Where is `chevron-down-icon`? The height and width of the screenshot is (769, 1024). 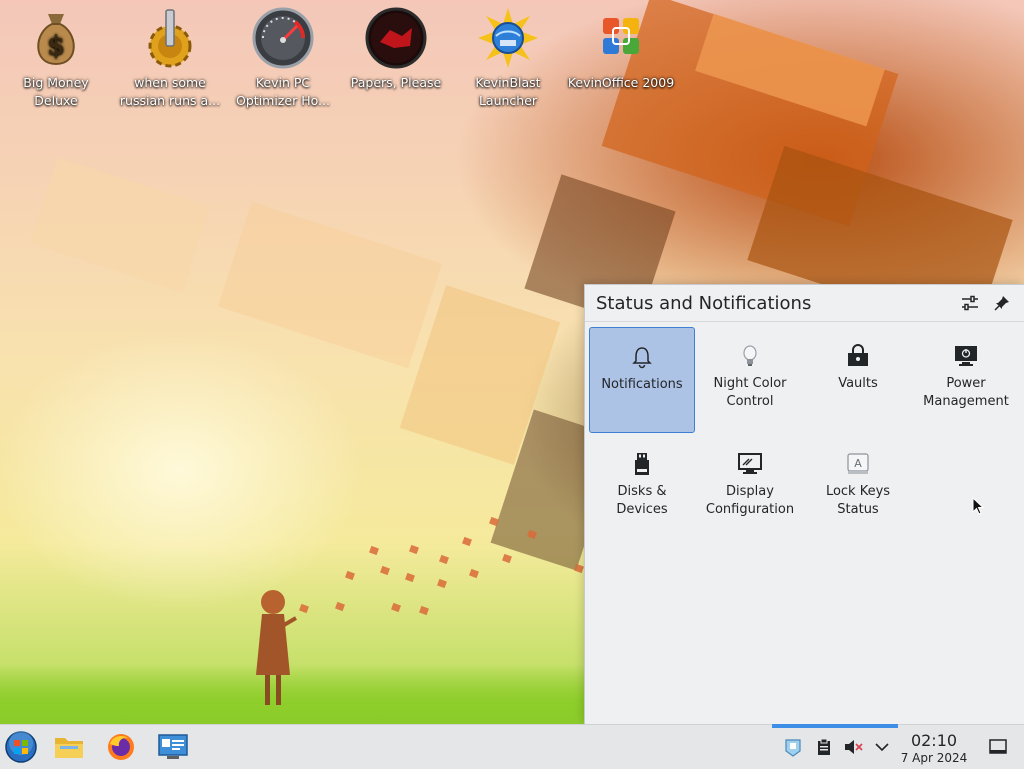 chevron-down-icon is located at coordinates (882, 747).